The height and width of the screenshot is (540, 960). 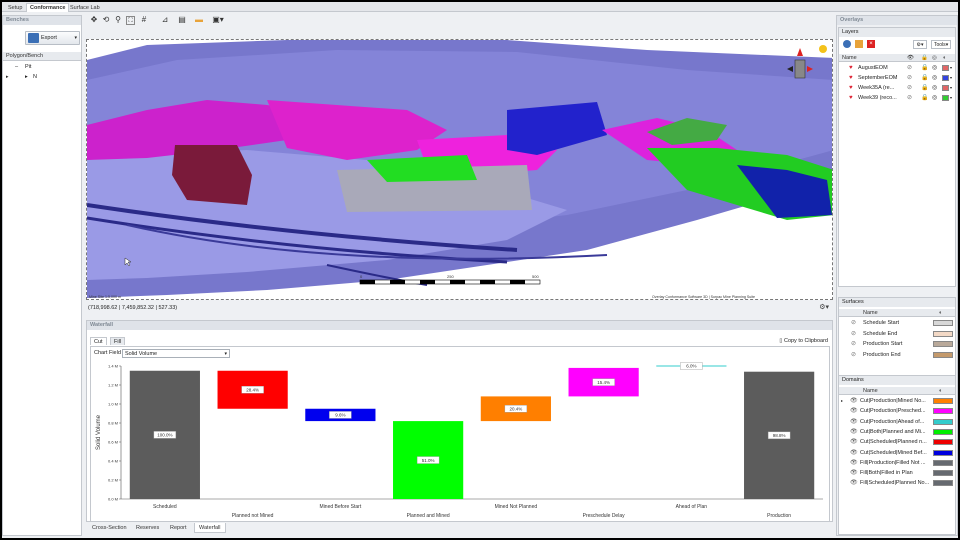 What do you see at coordinates (16, 67) in the screenshot?
I see `collapse-icon: –` at bounding box center [16, 67].